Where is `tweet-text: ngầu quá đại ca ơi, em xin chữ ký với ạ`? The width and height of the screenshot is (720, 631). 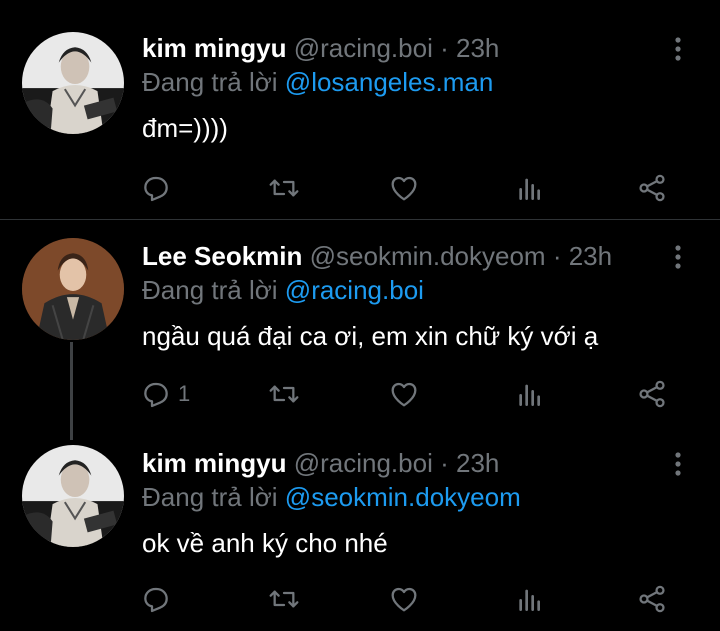
tweet-text: ngầu quá đại ca ơi, em xin chữ ký với ạ is located at coordinates (370, 336).